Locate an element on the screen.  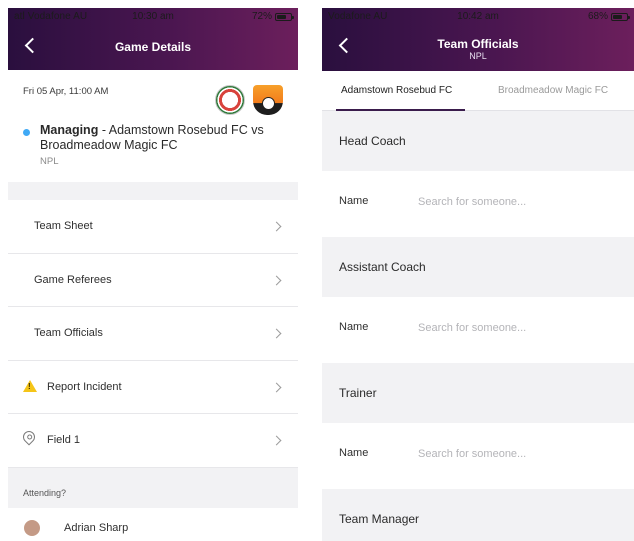
section-title: Head Coach is located at coordinates (372, 141).